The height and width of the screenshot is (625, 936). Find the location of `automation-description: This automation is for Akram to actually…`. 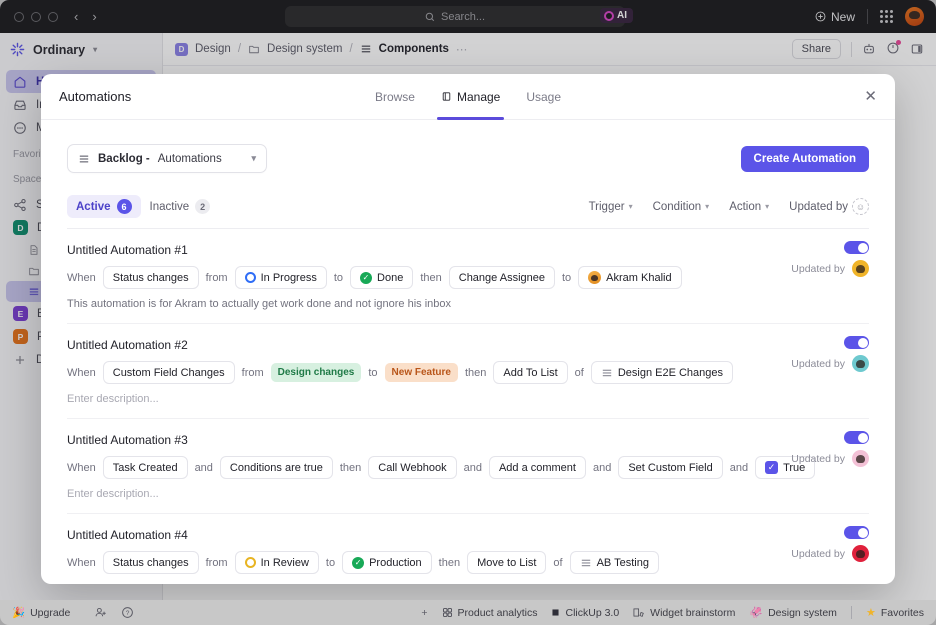

automation-description: This automation is for Akram to actually… is located at coordinates (468, 304).